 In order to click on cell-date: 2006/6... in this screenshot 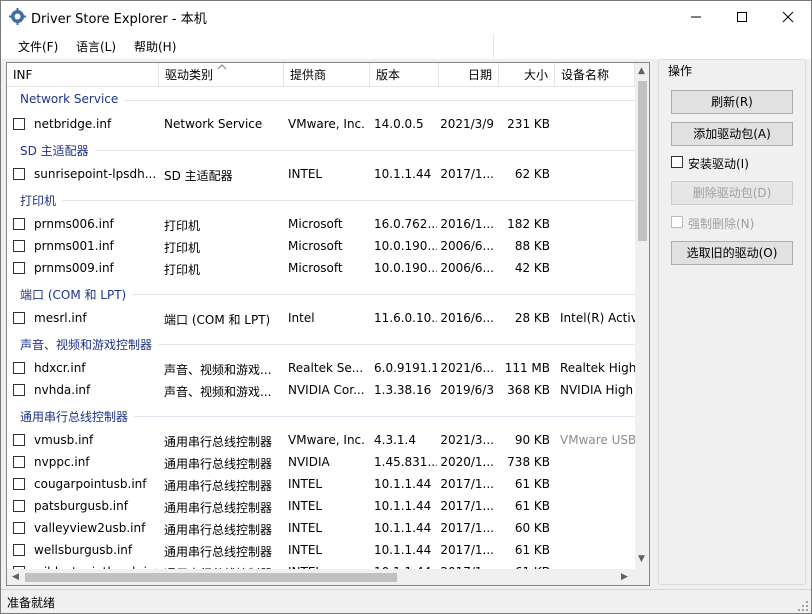, I will do `click(467, 246)`.